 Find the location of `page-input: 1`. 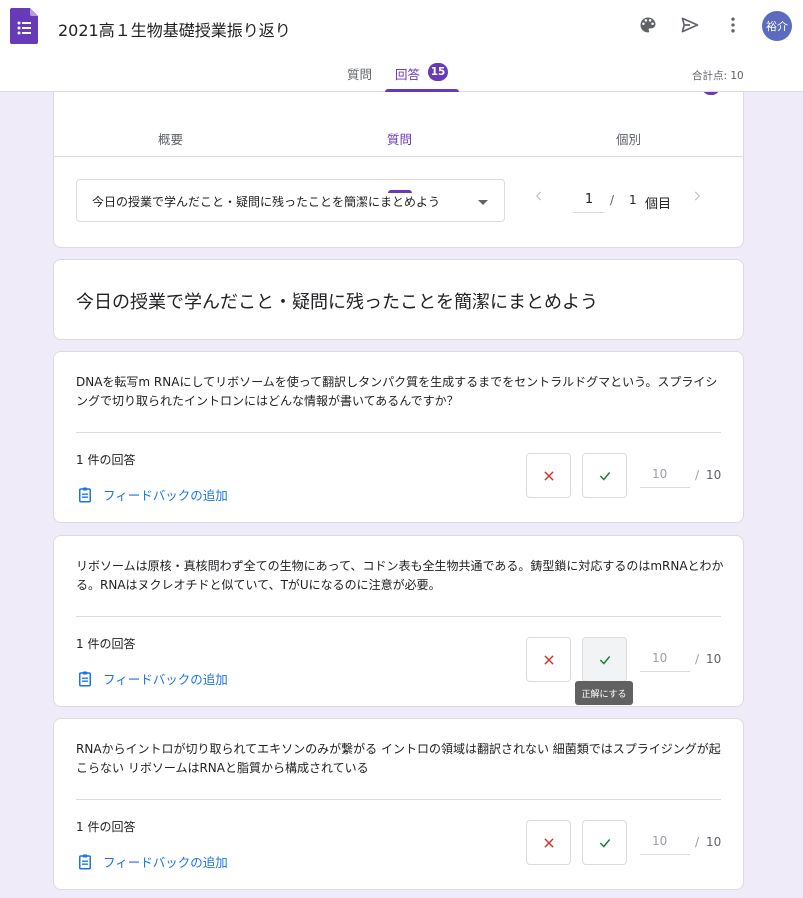

page-input: 1 is located at coordinates (589, 201).